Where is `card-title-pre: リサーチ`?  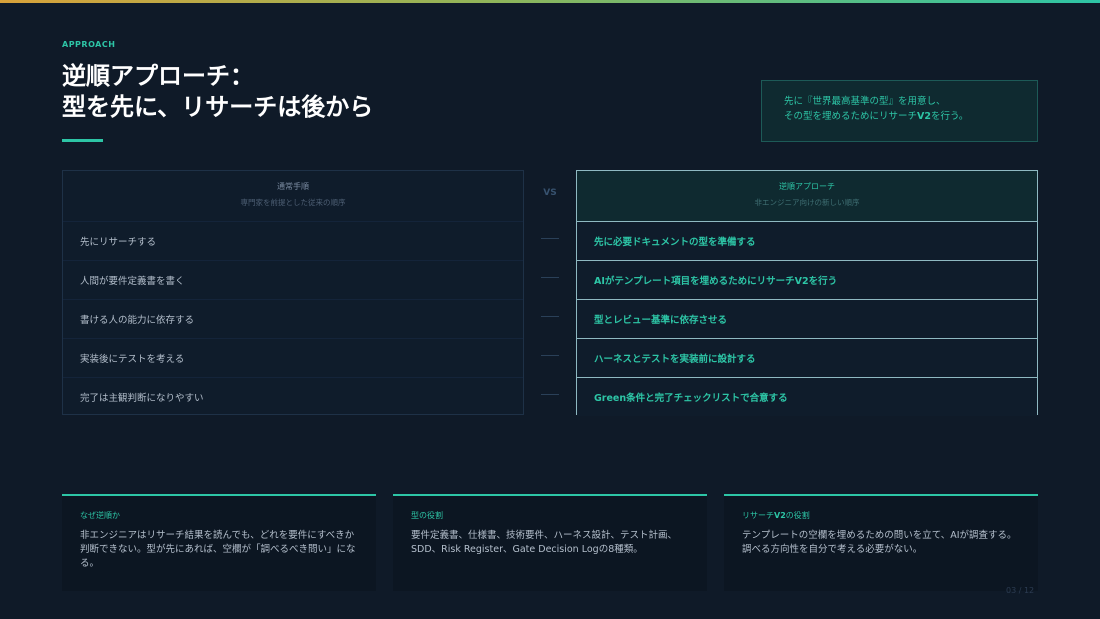 card-title-pre: リサーチ is located at coordinates (758, 515).